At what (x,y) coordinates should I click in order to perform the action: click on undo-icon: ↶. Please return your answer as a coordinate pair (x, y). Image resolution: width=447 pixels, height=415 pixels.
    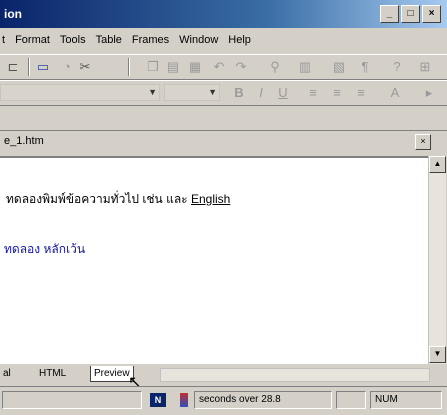
    Looking at the image, I should click on (219, 67).